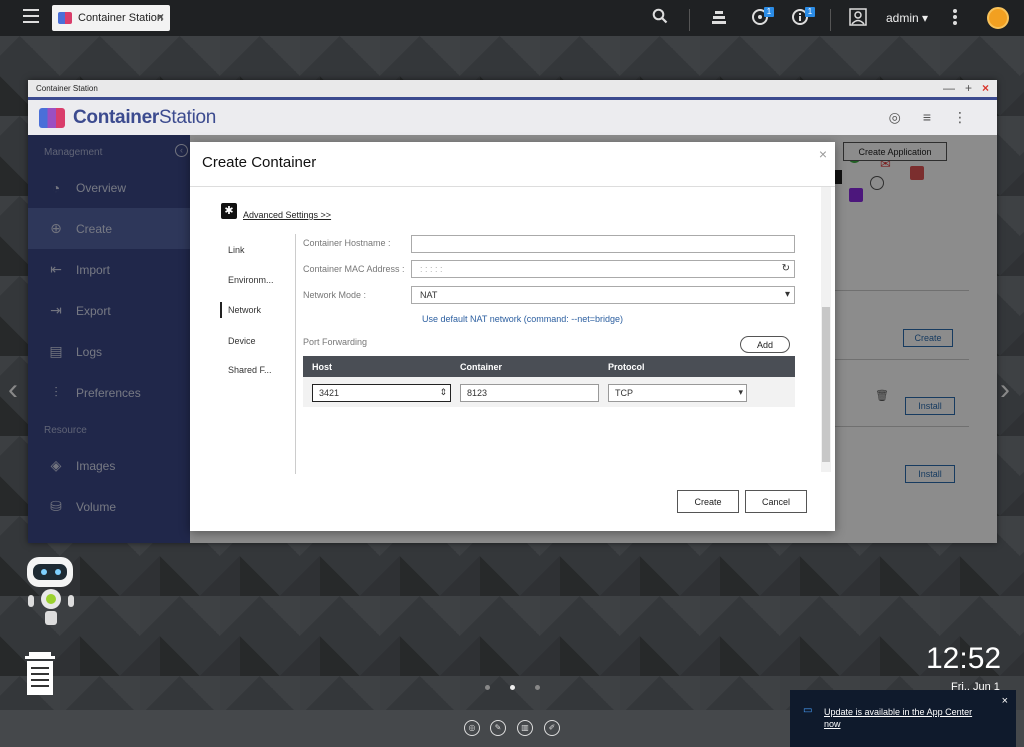  I want to click on mac-address-input: : : : : : ↻, so click(603, 269).